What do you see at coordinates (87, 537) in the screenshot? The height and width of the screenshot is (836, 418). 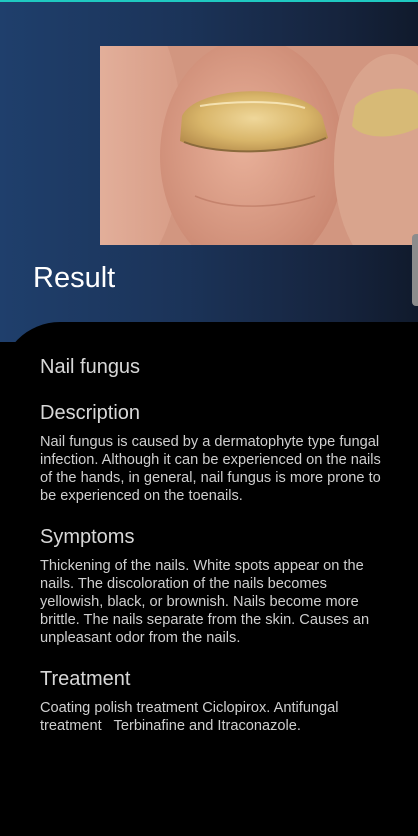 I see `symptoms-heading: Symptoms` at bounding box center [87, 537].